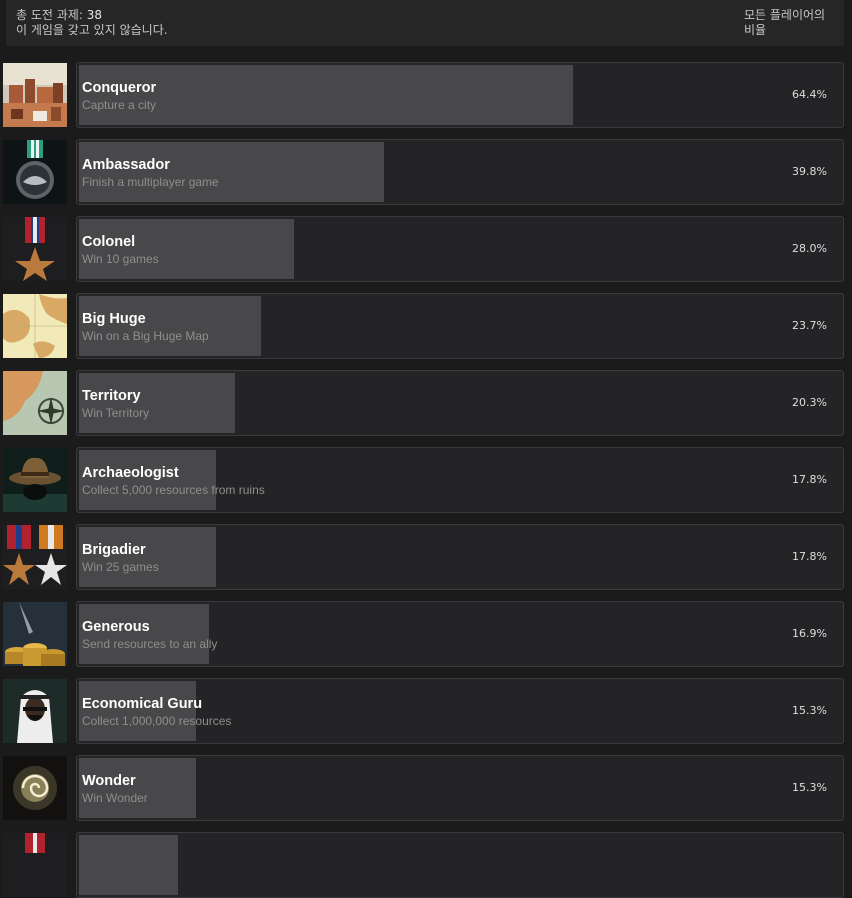 Image resolution: width=852 pixels, height=898 pixels. I want to click on achievement-description: Collect 1,000,000 resources, so click(157, 721).